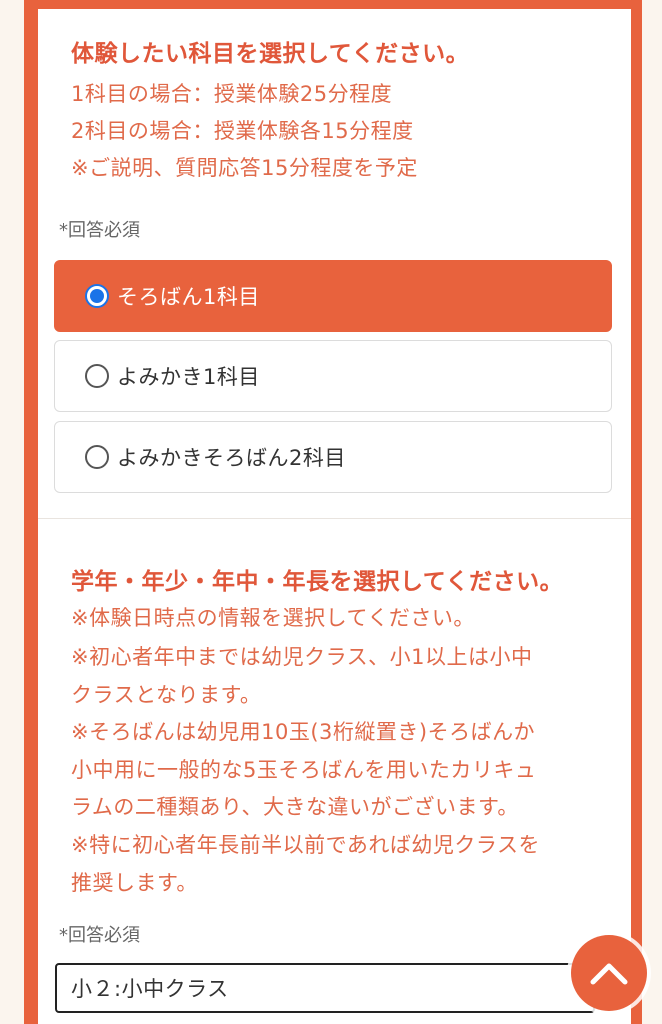 This screenshot has width=662, height=1024. Describe the element at coordinates (134, 883) in the screenshot. I see `grade-note: 推奨します。` at that location.